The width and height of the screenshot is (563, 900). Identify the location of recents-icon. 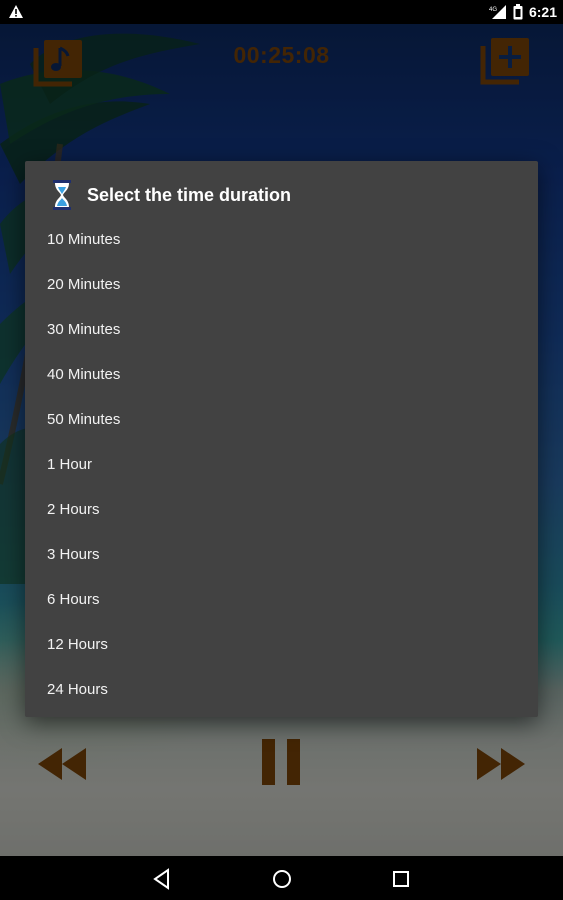
(401, 879).